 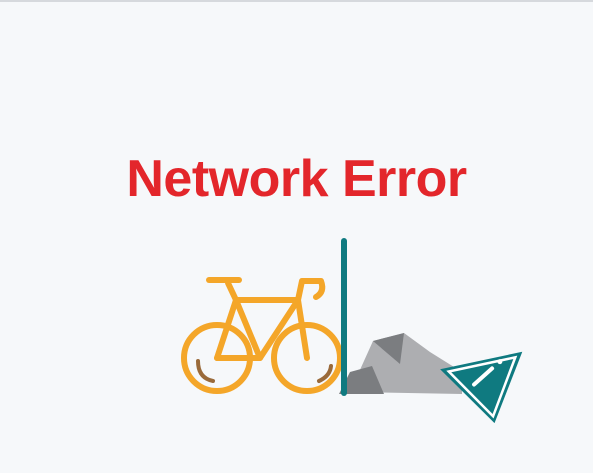 I want to click on barrier-pole-icon, so click(x=344, y=317).